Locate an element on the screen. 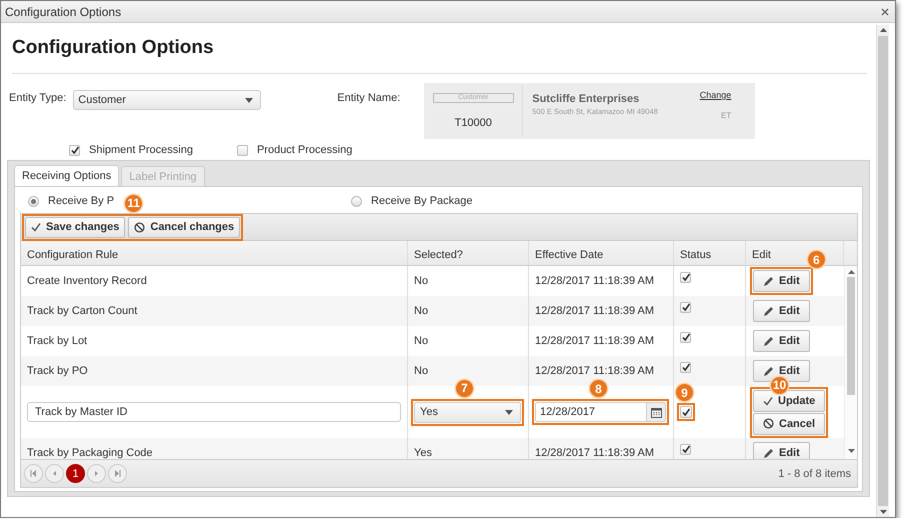 The image size is (904, 524). update-button: Update is located at coordinates (789, 401).